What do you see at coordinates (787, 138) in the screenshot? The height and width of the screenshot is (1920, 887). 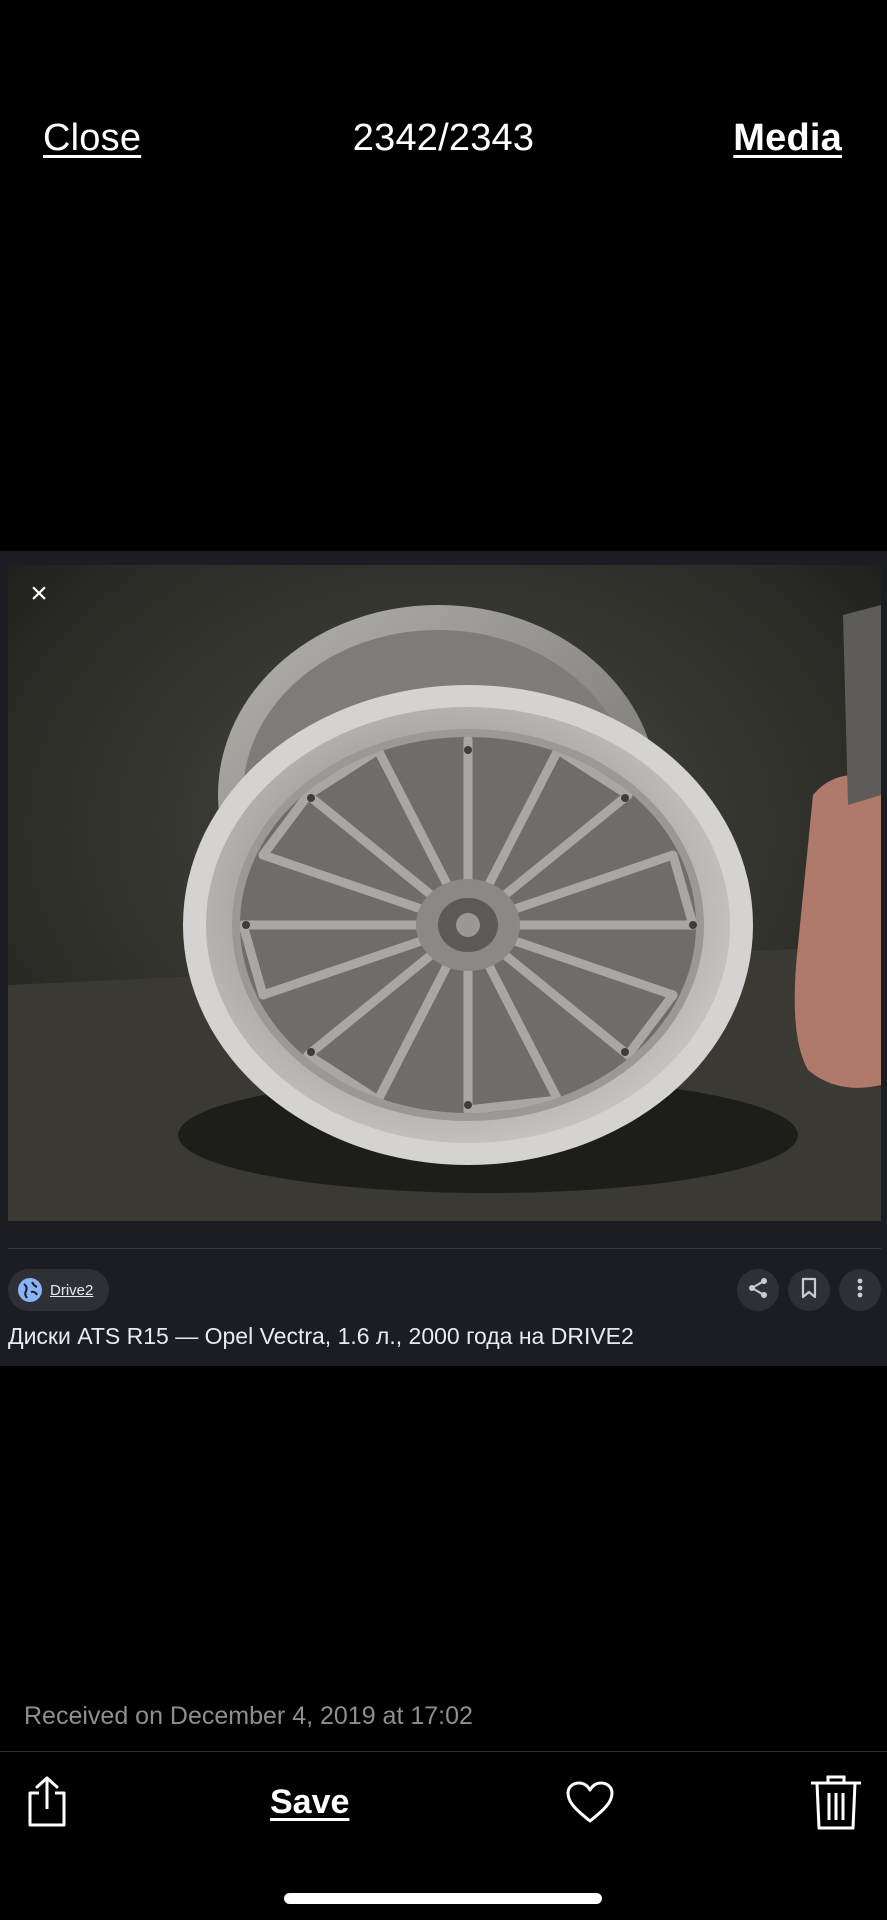 I see `media-button: Media` at bounding box center [787, 138].